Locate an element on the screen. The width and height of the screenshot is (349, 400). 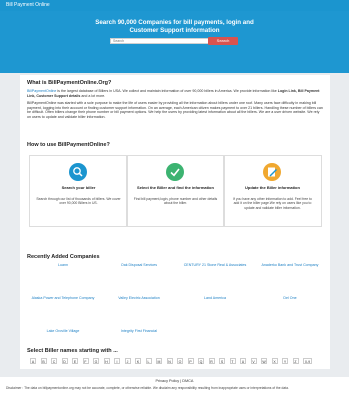
letter-link: G is located at coordinates (96, 361).